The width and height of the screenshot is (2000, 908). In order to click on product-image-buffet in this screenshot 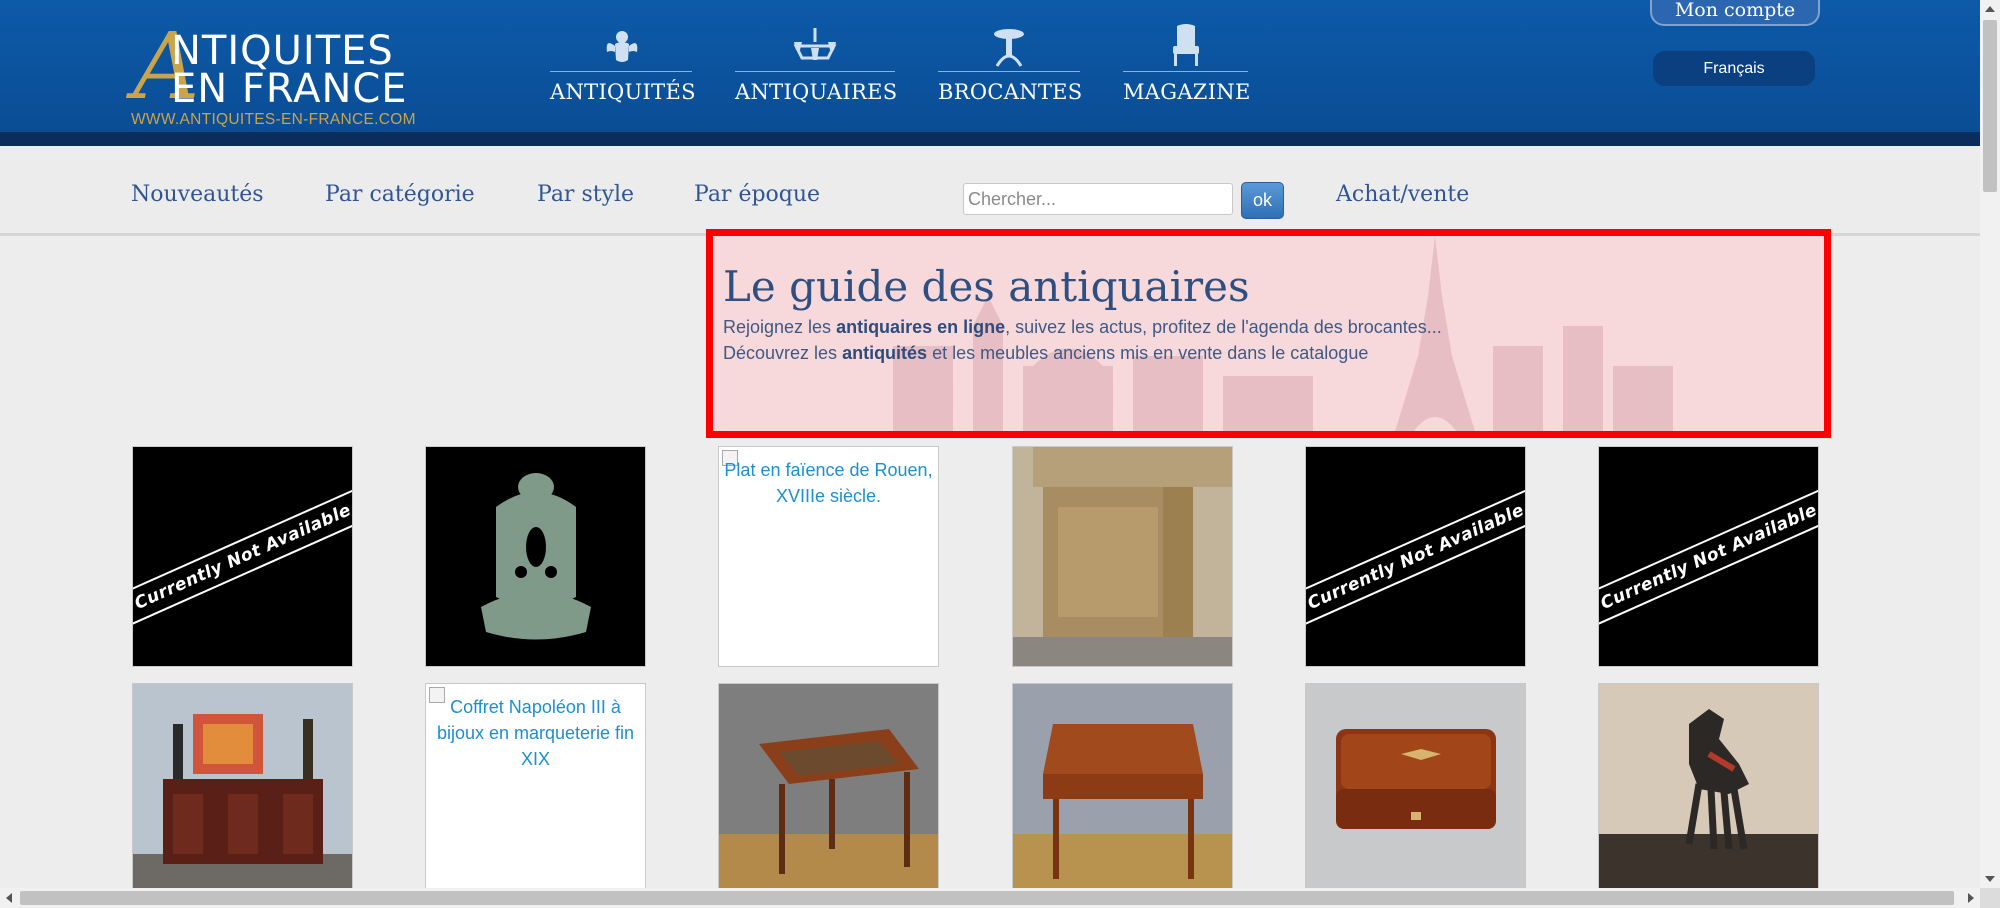, I will do `click(242, 786)`.